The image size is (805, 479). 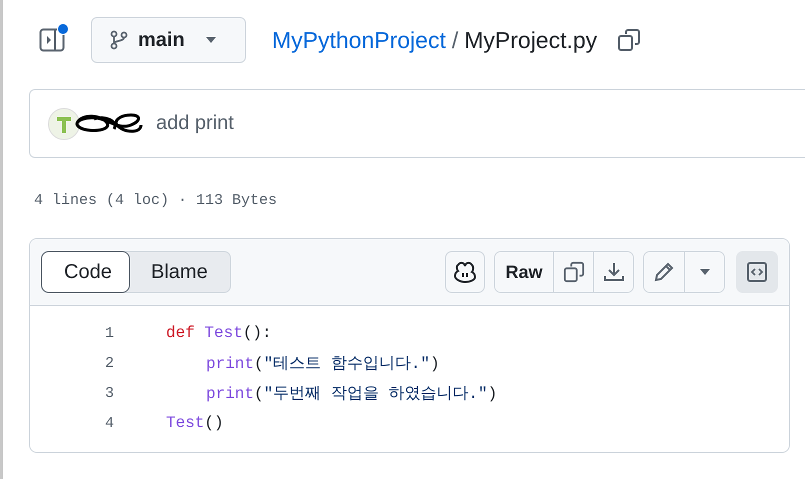 I want to click on copilot-button, so click(x=465, y=272).